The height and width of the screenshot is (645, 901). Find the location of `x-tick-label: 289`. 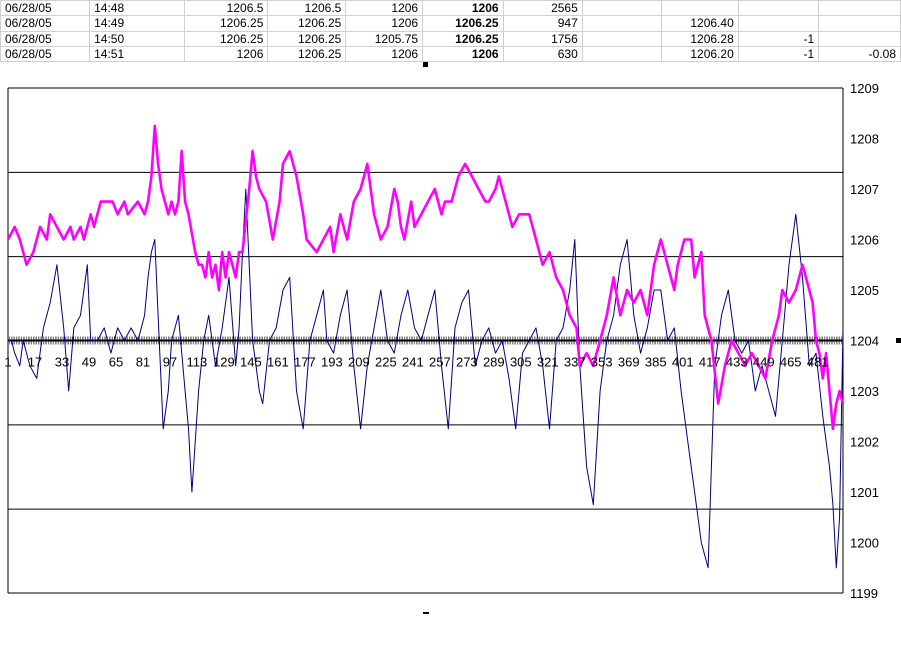

x-tick-label: 289 is located at coordinates (494, 362).